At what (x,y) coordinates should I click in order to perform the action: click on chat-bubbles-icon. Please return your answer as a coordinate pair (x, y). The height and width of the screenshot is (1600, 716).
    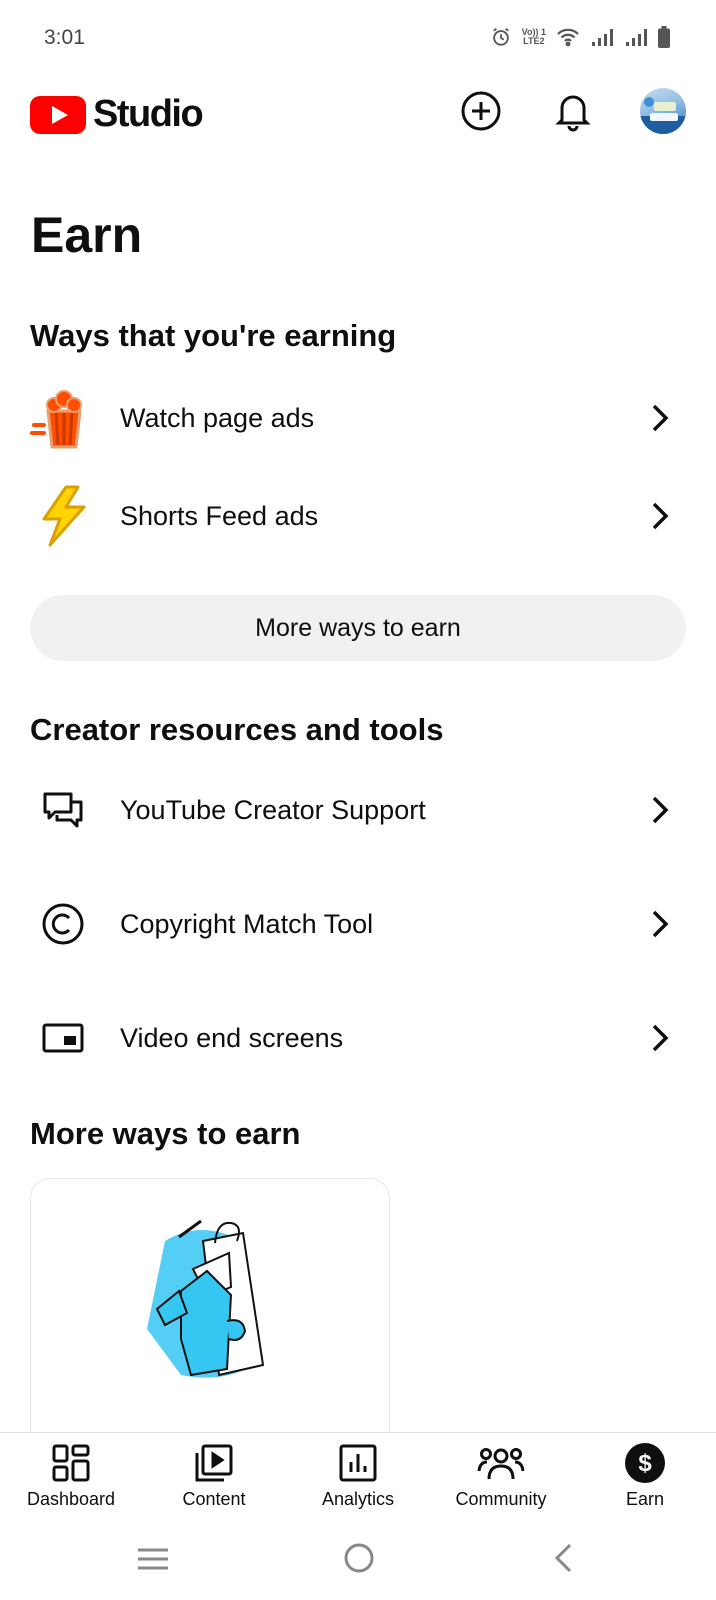
    Looking at the image, I should click on (63, 810).